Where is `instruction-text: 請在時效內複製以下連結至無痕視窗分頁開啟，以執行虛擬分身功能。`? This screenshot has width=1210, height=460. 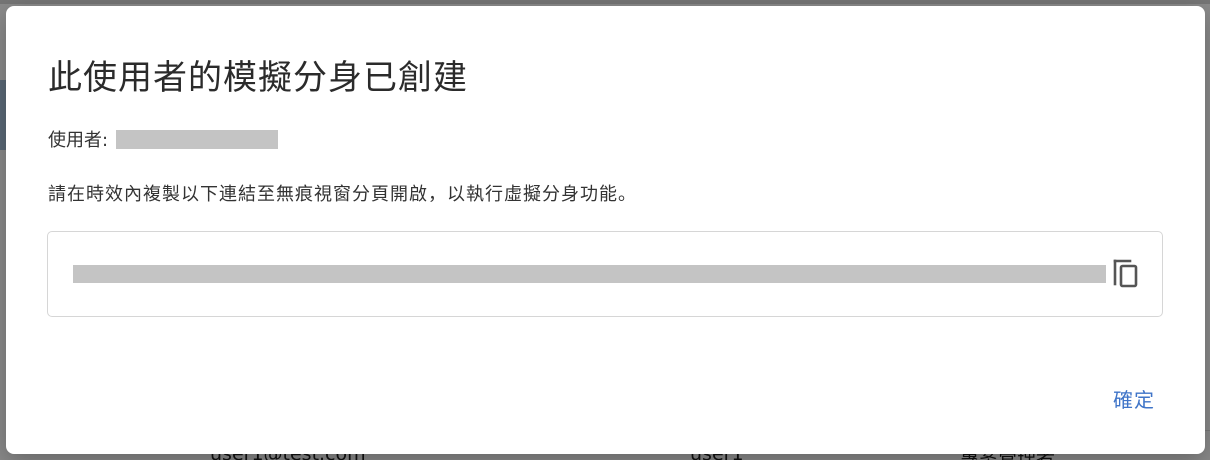
instruction-text: 請在時效內複製以下連結至無痕視窗分頁開啟，以執行虛擬分身功能。 is located at coordinates (342, 194).